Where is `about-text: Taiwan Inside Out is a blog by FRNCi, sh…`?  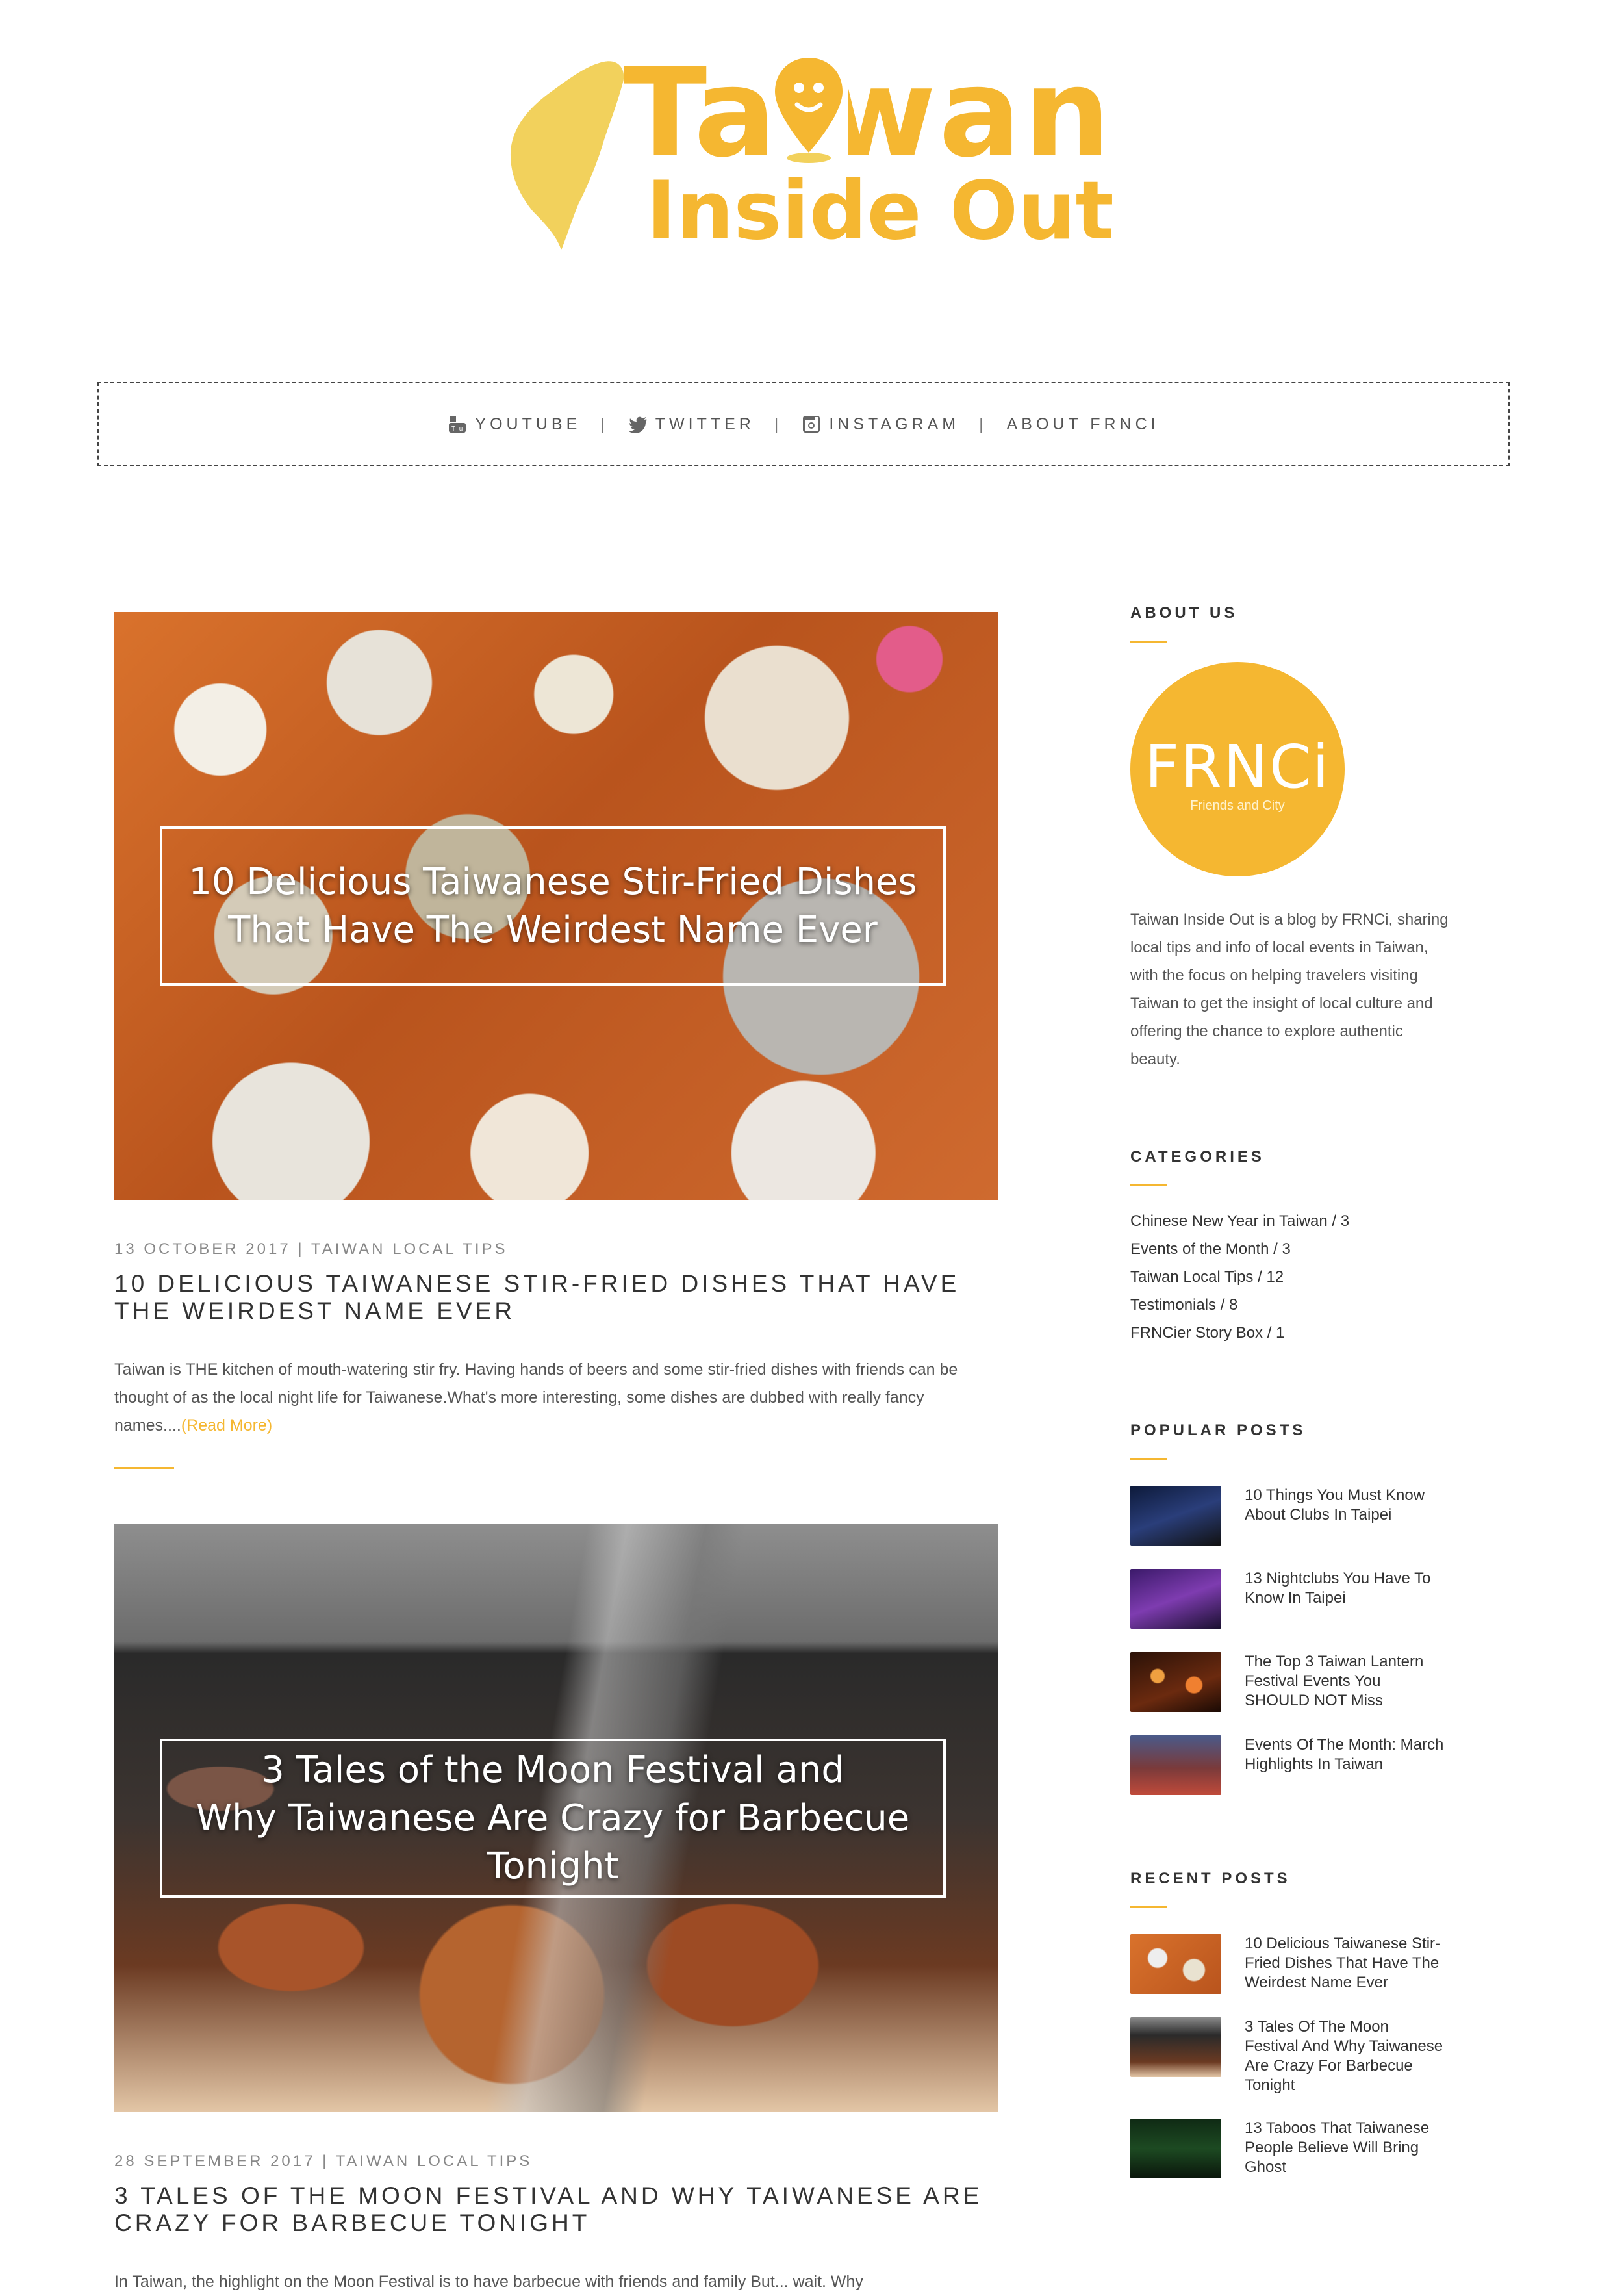 about-text: Taiwan Inside Out is a blog by FRNCi, sh… is located at coordinates (1289, 989).